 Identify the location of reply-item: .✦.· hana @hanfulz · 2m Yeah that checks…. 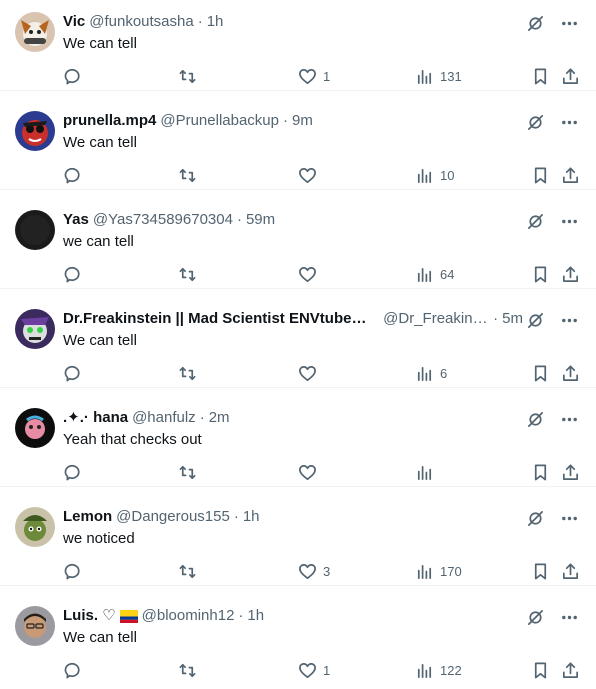
(298, 437).